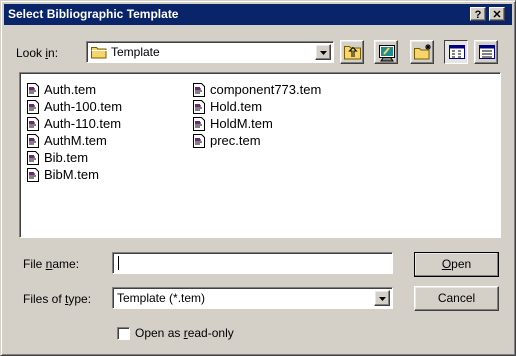  I want to click on text-caret, so click(118, 263).